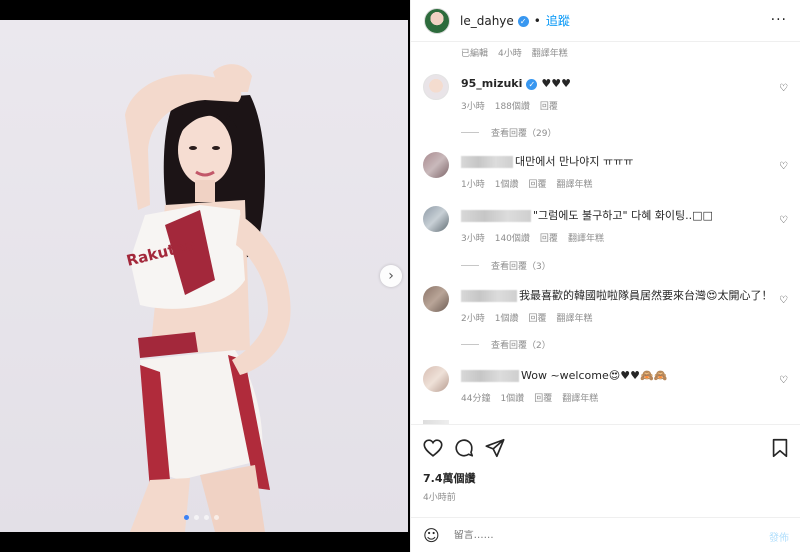 The height and width of the screenshot is (552, 800). What do you see at coordinates (779, 536) in the screenshot?
I see `post-comment-button: 發佈` at bounding box center [779, 536].